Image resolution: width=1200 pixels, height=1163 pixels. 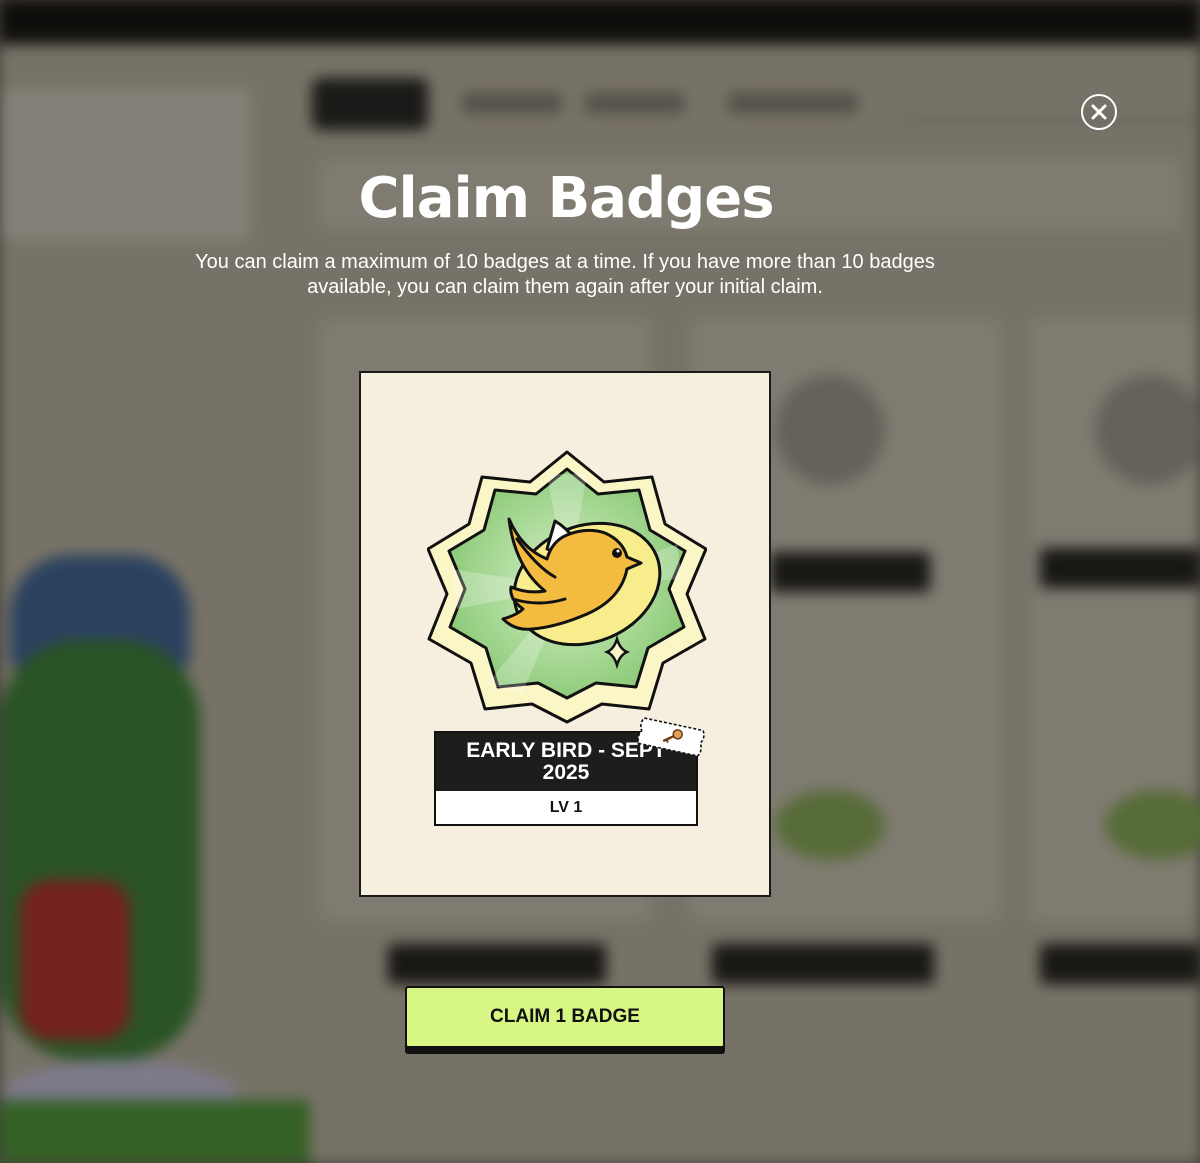 I want to click on close-button, so click(x=1099, y=112).